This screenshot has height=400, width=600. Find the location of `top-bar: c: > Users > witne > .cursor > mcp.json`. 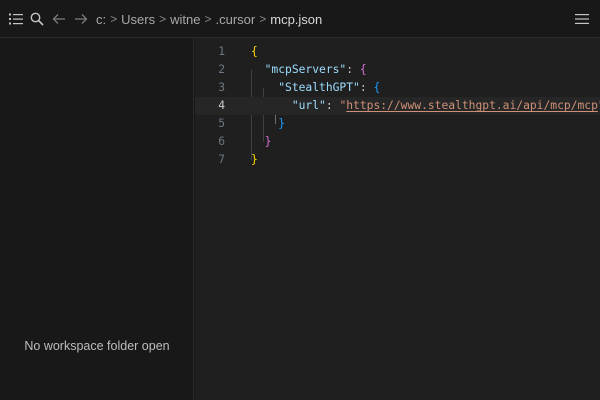

top-bar: c: > Users > witne > .cursor > mcp.json is located at coordinates (300, 19).